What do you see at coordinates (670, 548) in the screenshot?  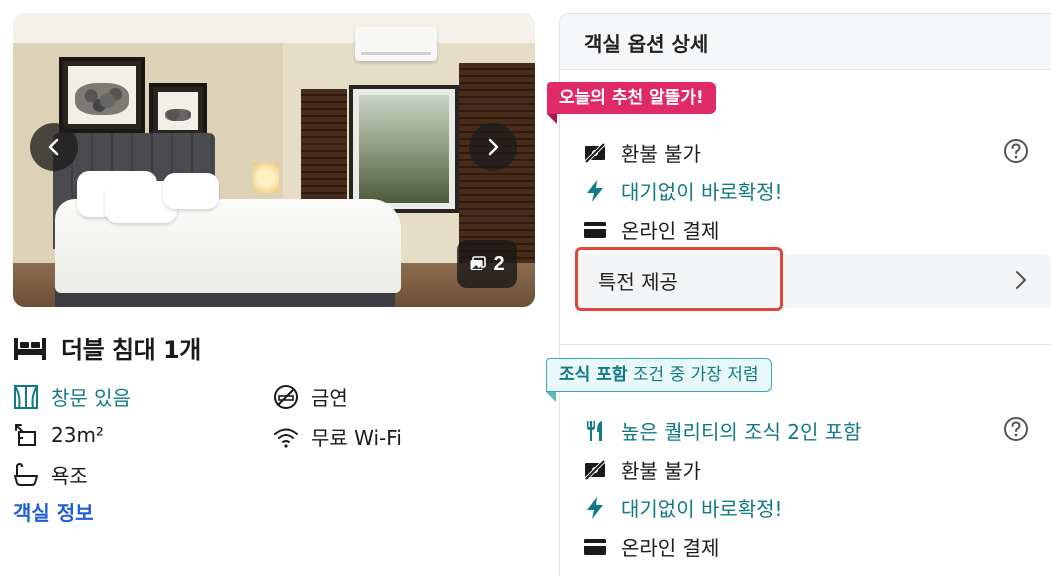 I see `option2-payment-label: 온라인 결제` at bounding box center [670, 548].